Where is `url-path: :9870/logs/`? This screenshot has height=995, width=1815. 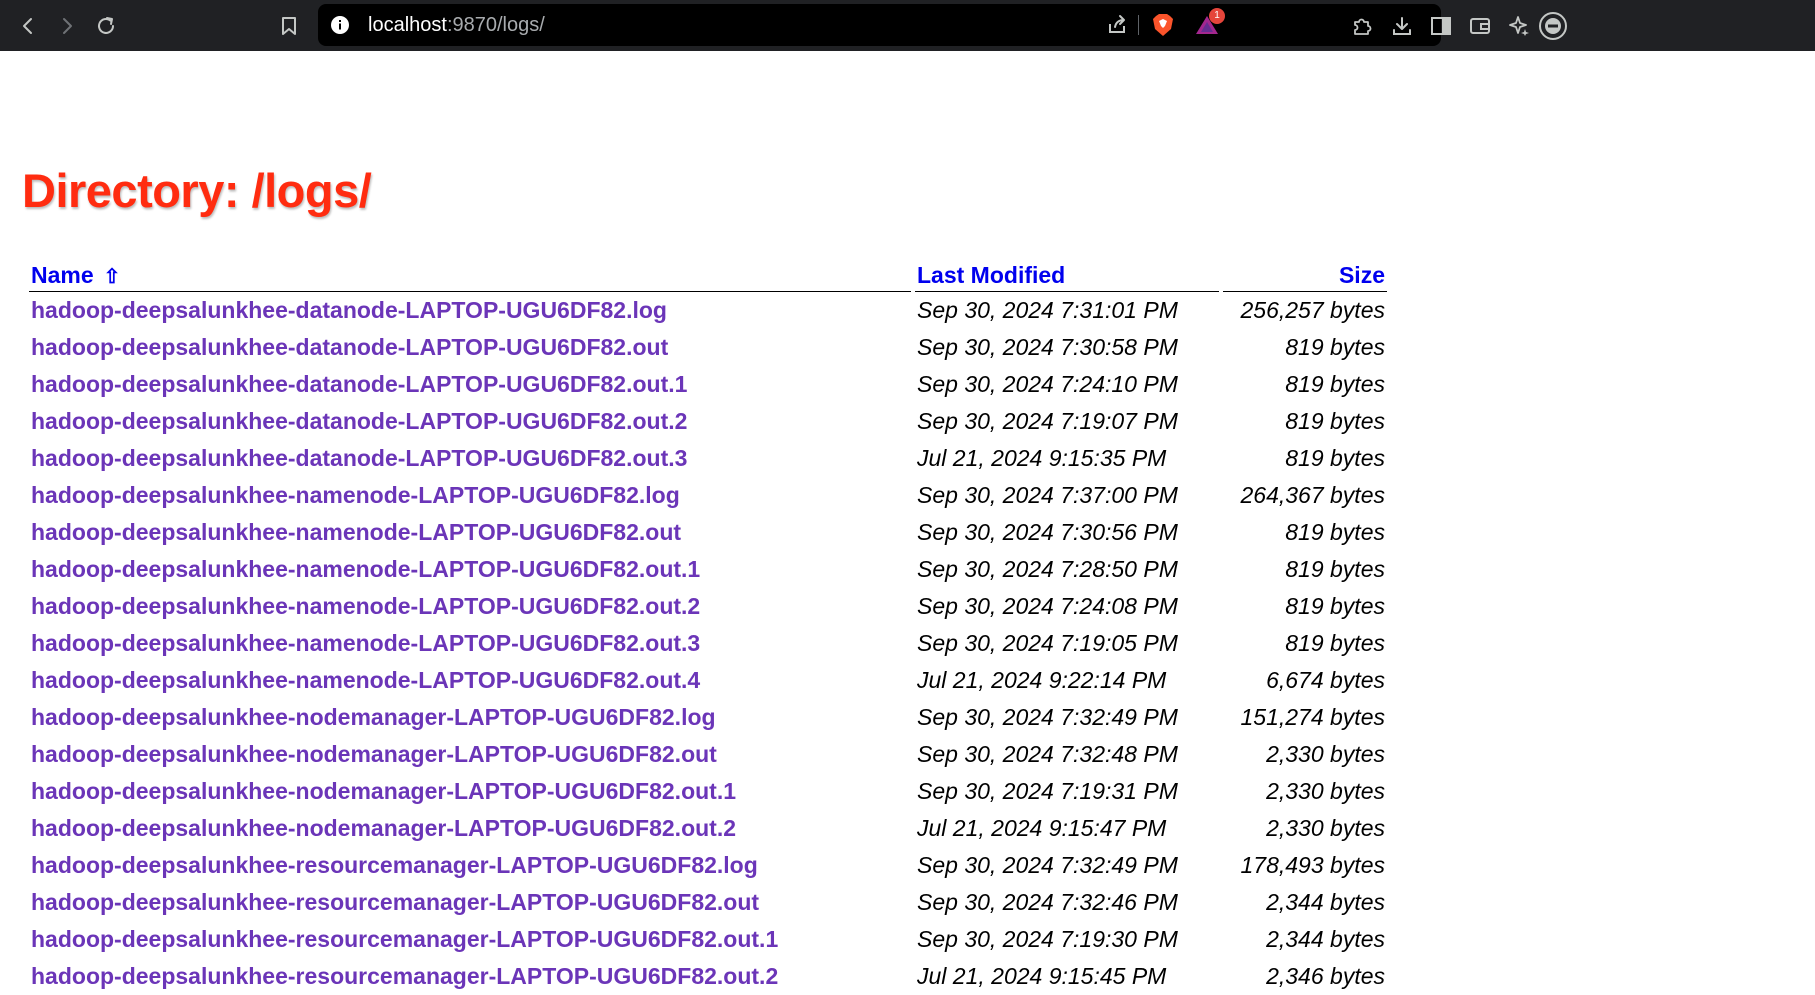 url-path: :9870/logs/ is located at coordinates (495, 25).